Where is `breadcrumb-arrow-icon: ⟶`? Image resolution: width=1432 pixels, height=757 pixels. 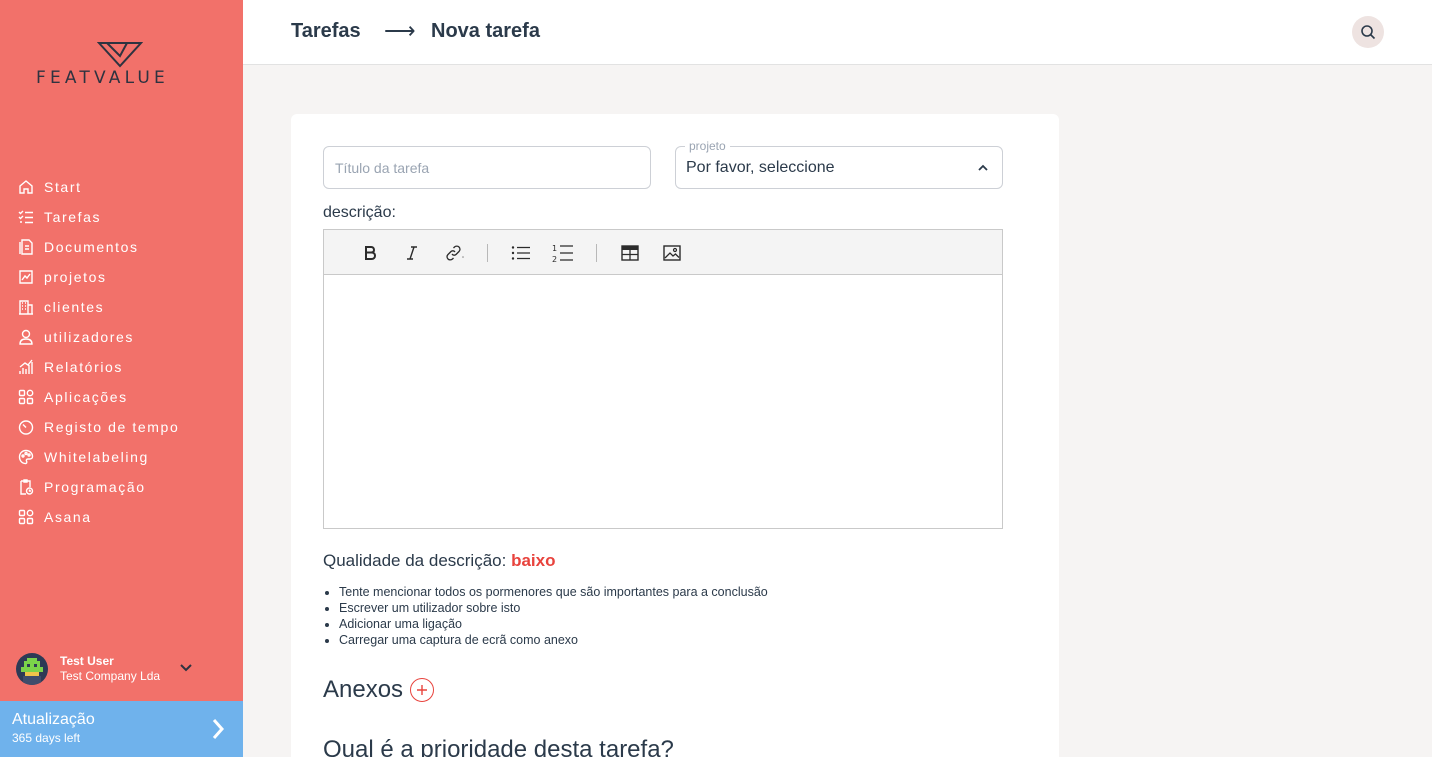 breadcrumb-arrow-icon: ⟶ is located at coordinates (400, 30).